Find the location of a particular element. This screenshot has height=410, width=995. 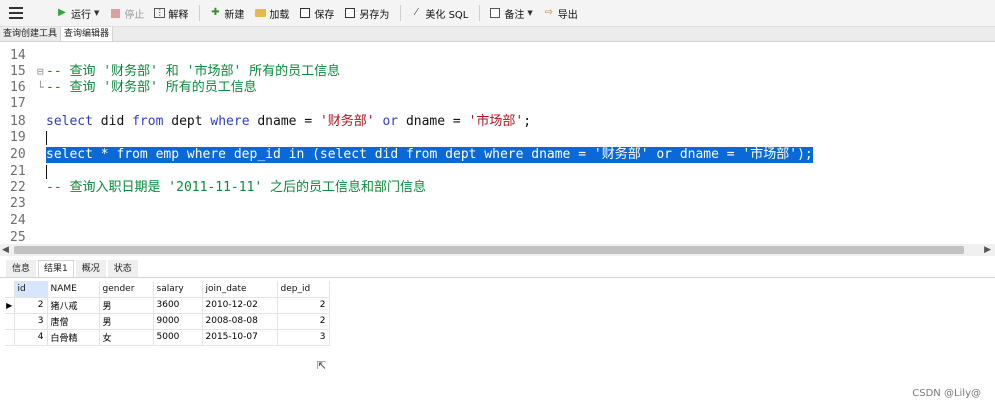

fold-end-icon: └ is located at coordinates (40, 87).